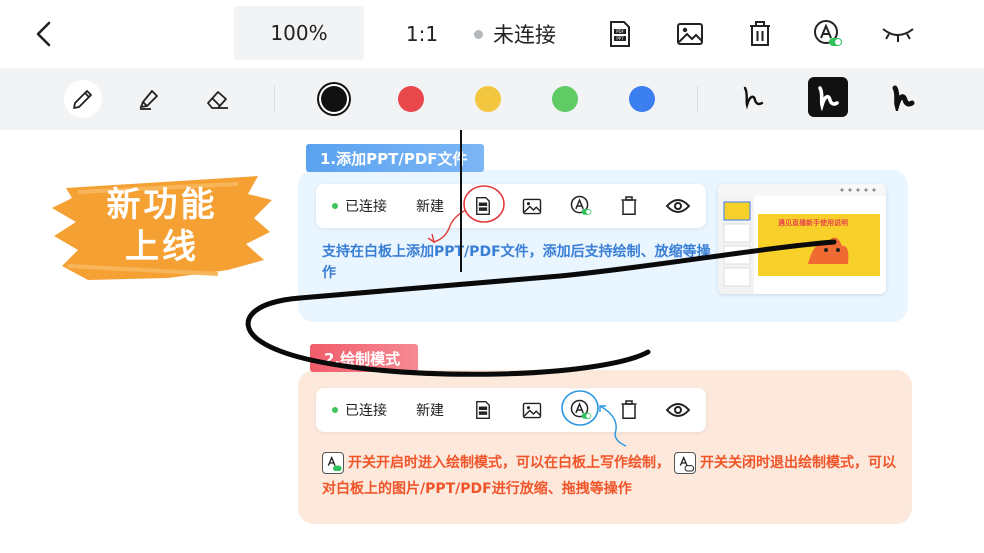  I want to click on ppt-pdf-icon: PDF PPT, so click(620, 34).